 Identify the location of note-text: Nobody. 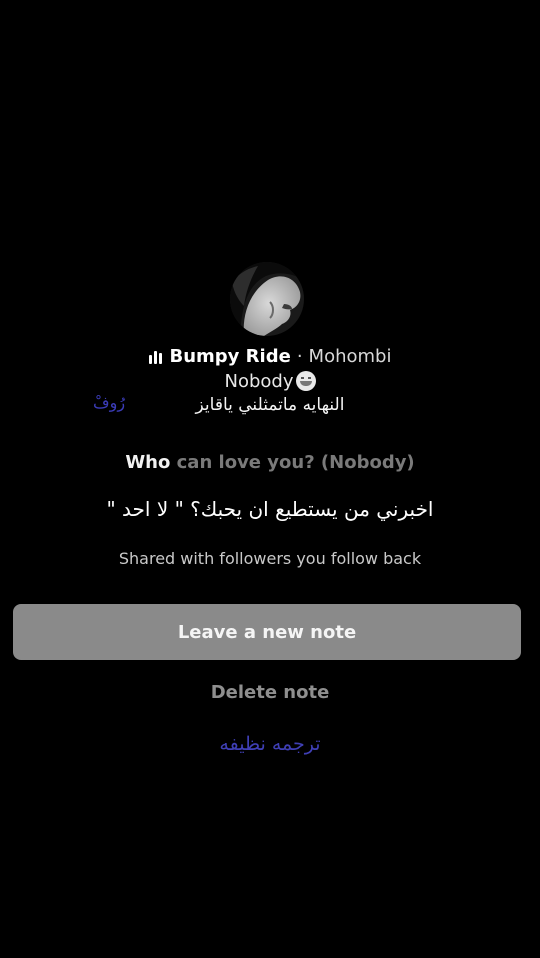
(259, 381).